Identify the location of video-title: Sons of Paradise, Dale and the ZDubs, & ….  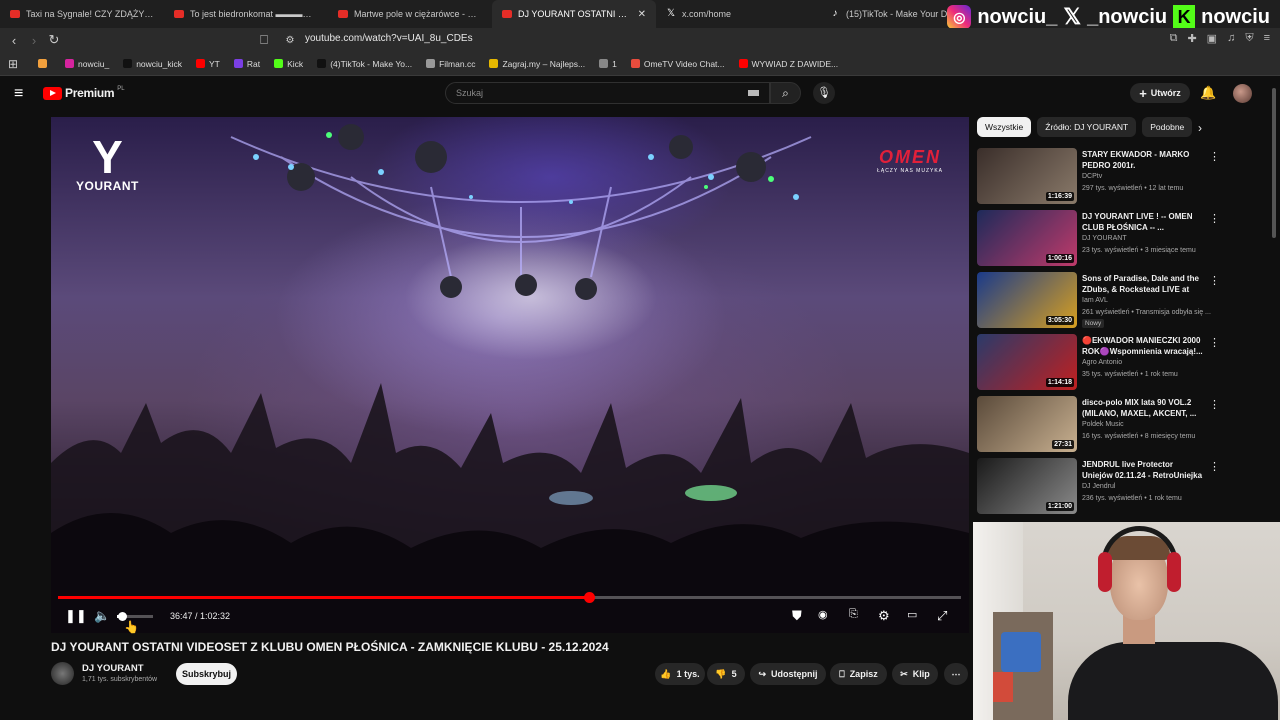
(1143, 284).